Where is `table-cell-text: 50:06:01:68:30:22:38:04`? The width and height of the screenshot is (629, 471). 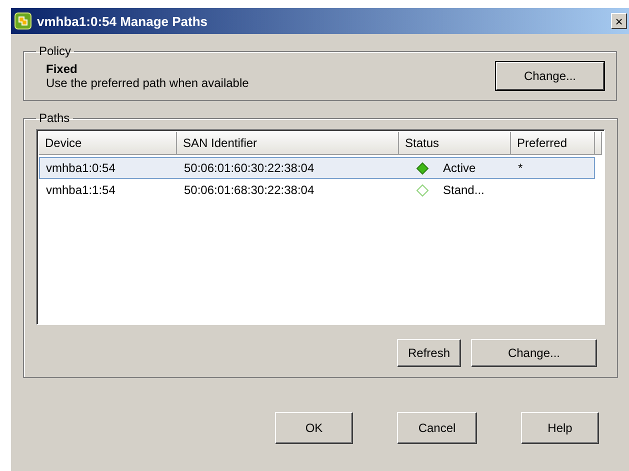 table-cell-text: 50:06:01:68:30:22:38:04 is located at coordinates (249, 190).